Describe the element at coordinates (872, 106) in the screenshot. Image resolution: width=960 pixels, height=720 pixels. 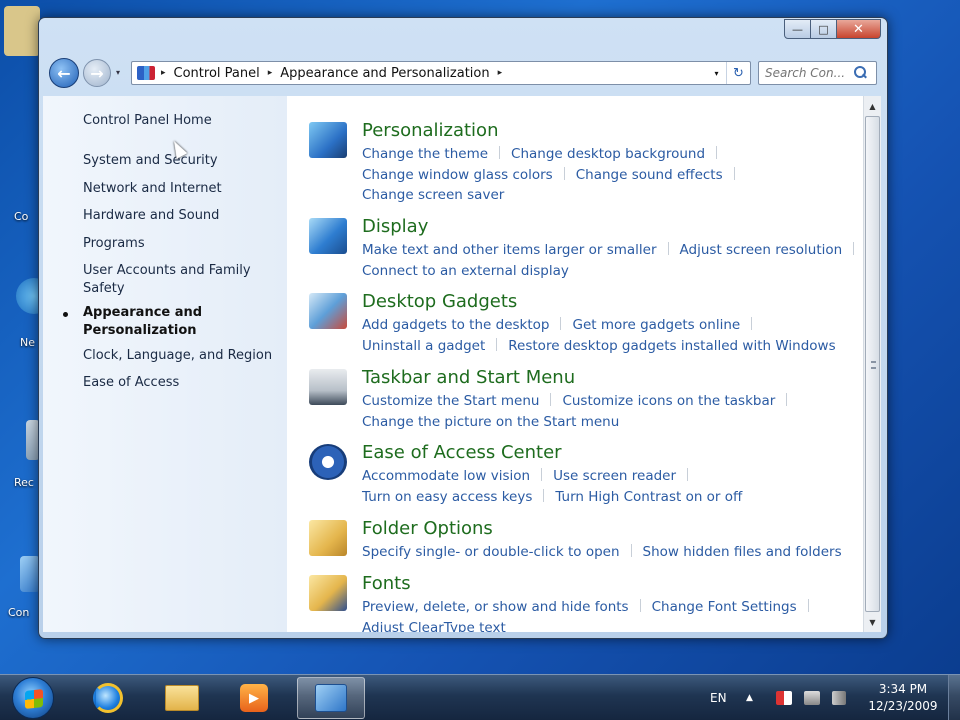
I see `scroll-up-button: ▲` at that location.